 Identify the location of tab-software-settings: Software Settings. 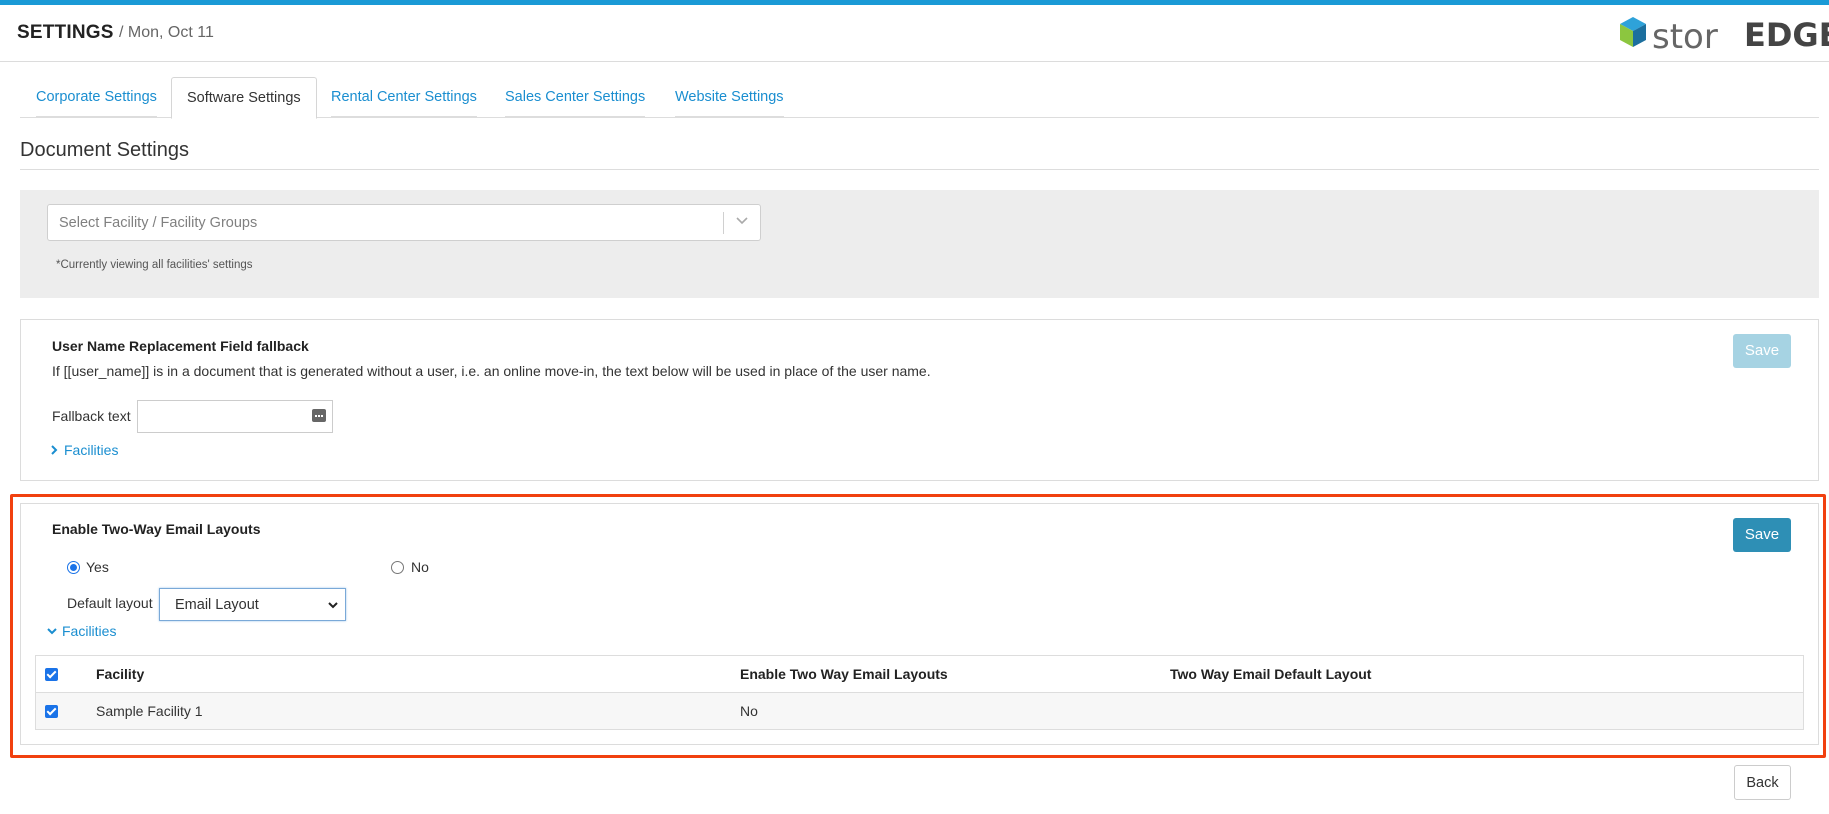
(244, 98).